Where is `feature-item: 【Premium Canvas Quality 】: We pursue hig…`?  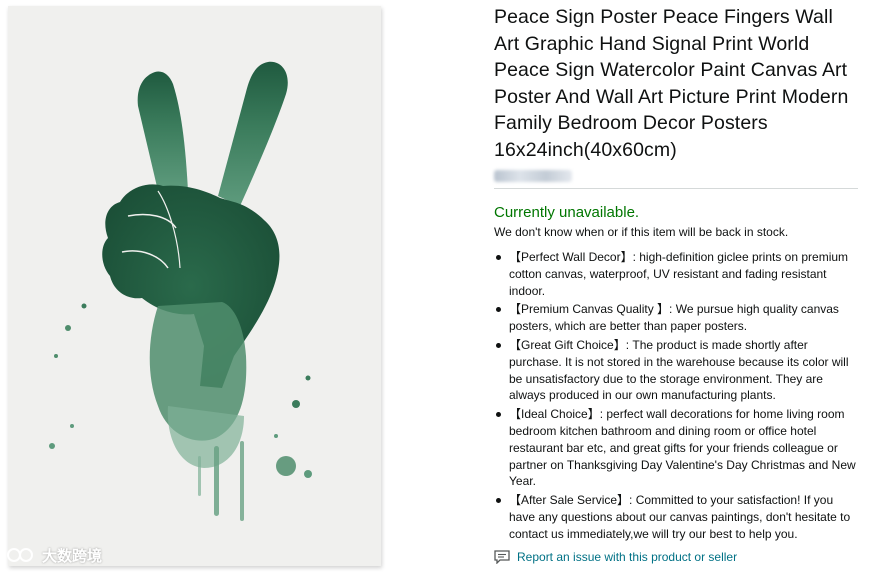
feature-item: 【Premium Canvas Quality 】: We pursue hig… is located at coordinates (677, 318).